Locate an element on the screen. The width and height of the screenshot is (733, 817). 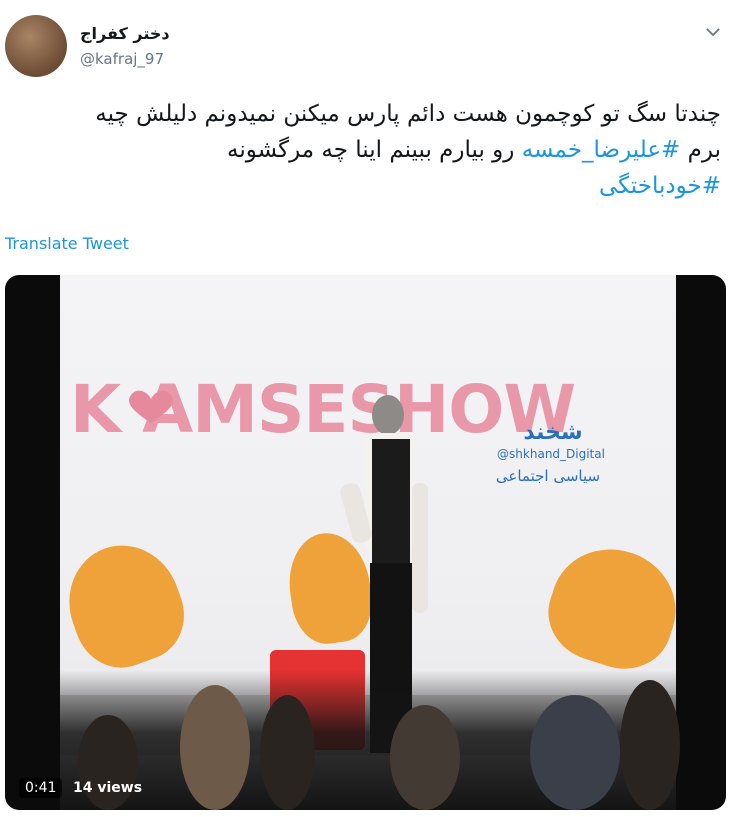
channel-logo-handle: @shkhand_Digital is located at coordinates (551, 454).